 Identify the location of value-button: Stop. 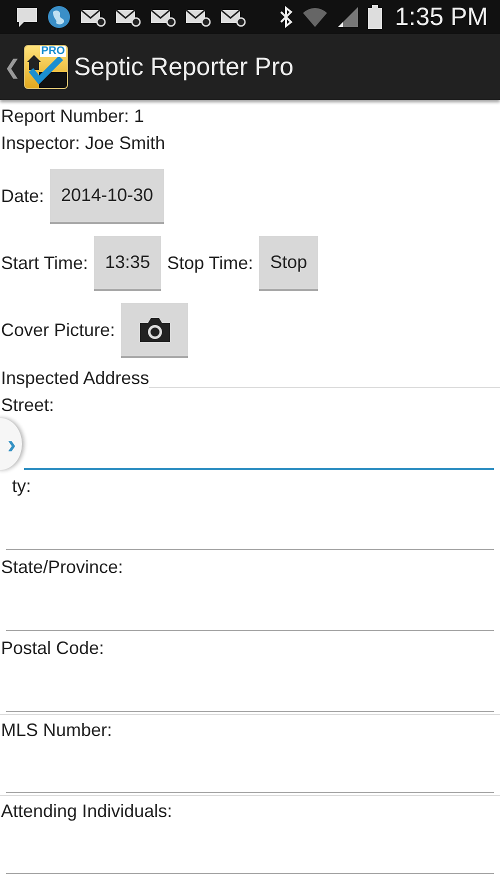
(288, 263).